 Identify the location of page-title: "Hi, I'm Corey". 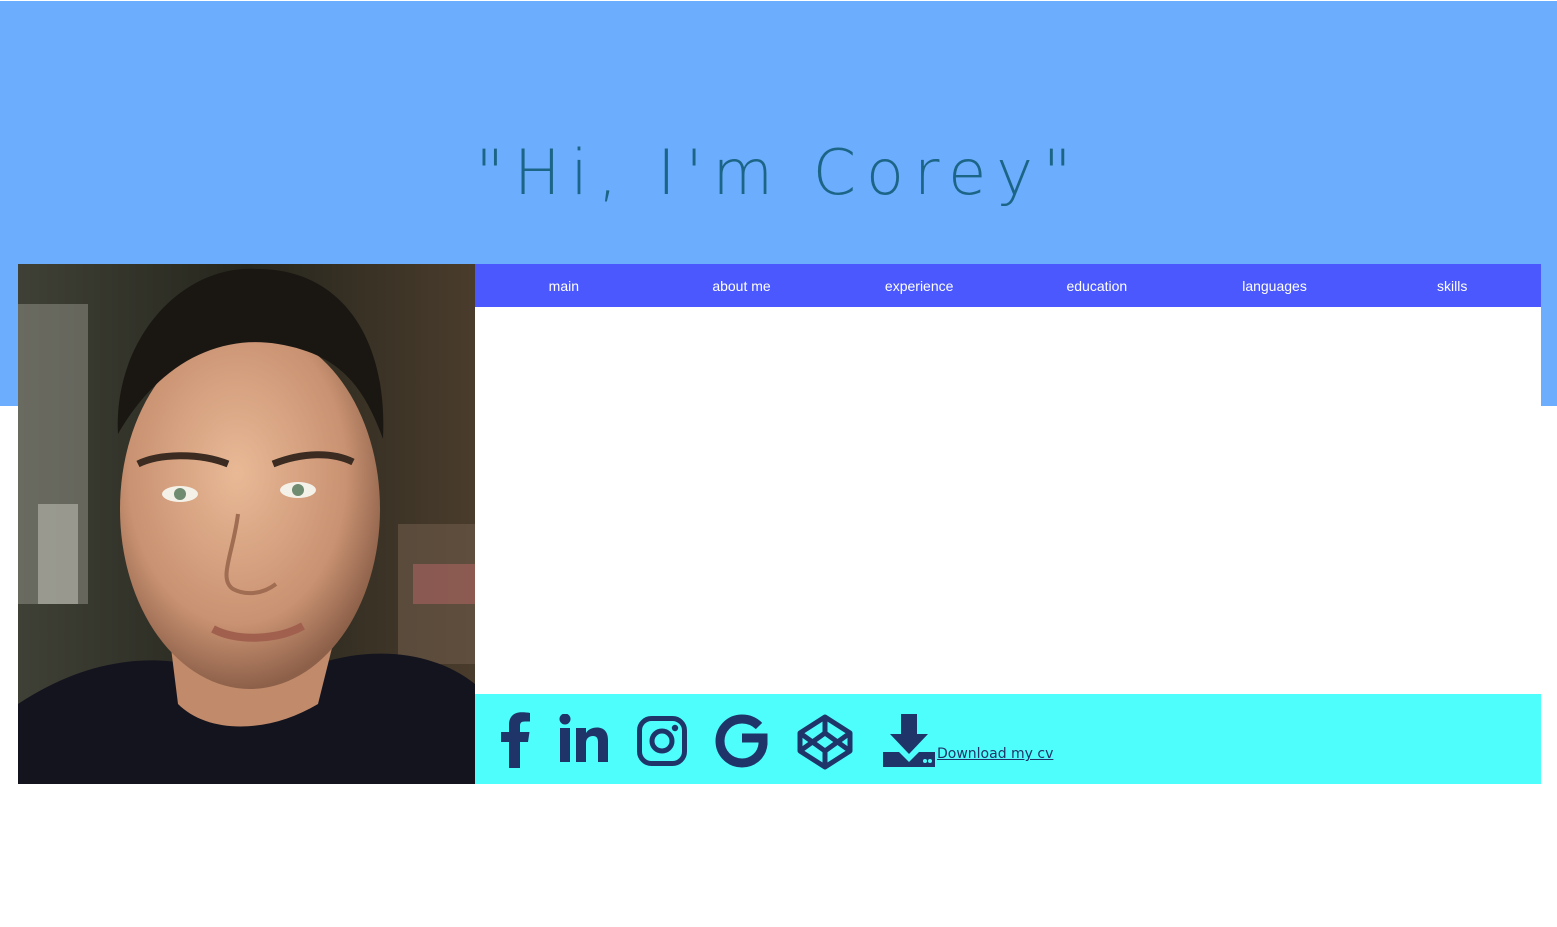
(778, 172).